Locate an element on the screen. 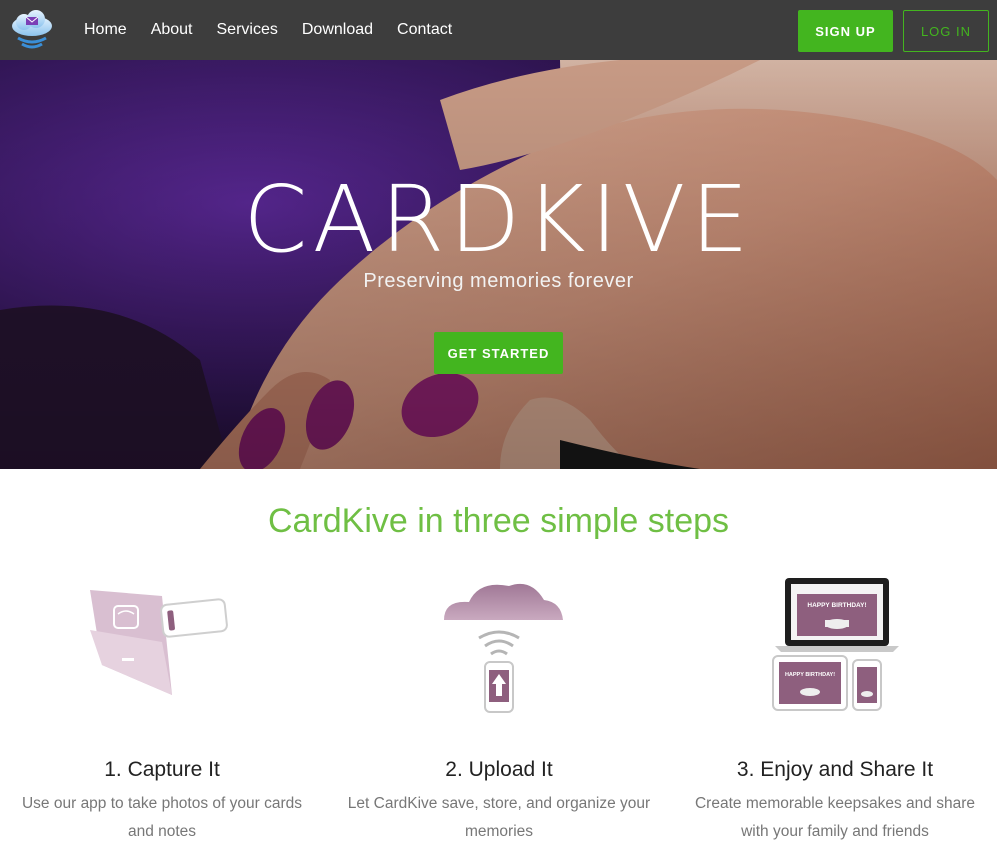  tablet-card-text: HAPPY BIRTHDAY! is located at coordinates (810, 675).